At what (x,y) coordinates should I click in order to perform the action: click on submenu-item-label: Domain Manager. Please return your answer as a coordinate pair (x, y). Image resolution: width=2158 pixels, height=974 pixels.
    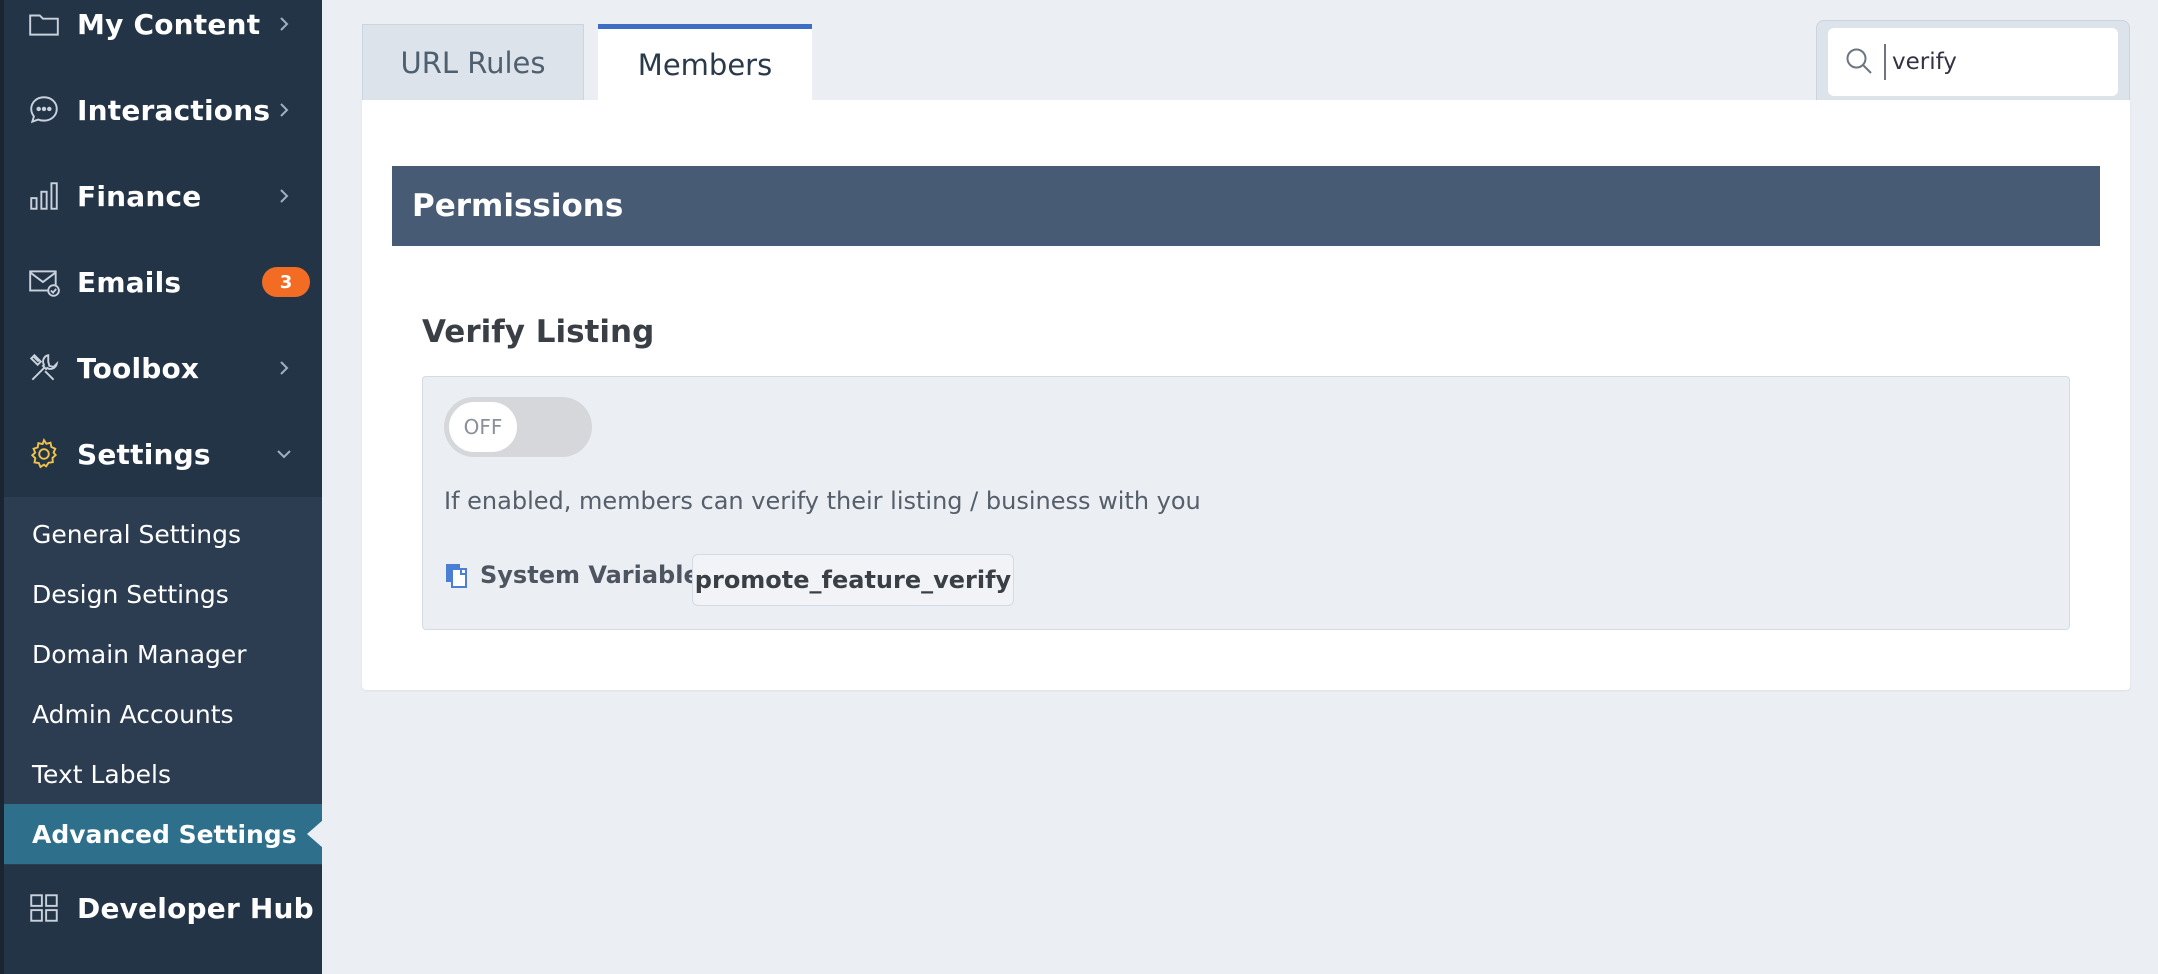
    Looking at the image, I should click on (139, 654).